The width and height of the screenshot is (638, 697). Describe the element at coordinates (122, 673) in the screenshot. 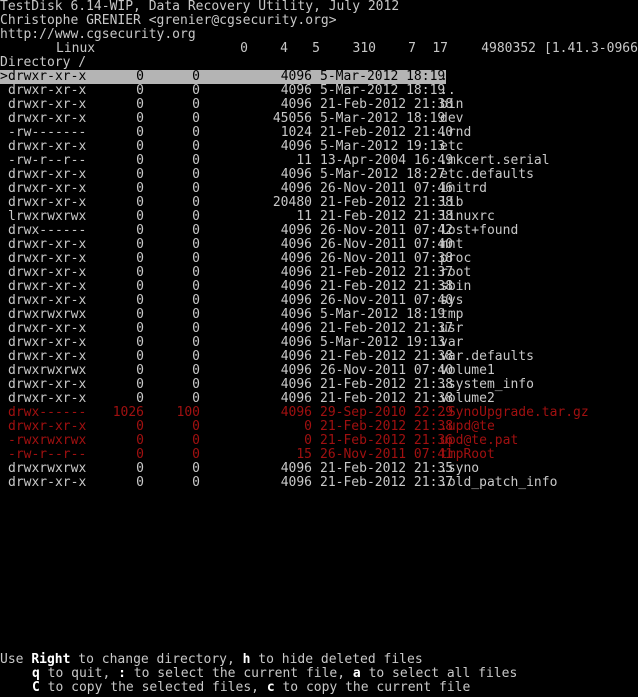

I see `key-colon: :` at that location.